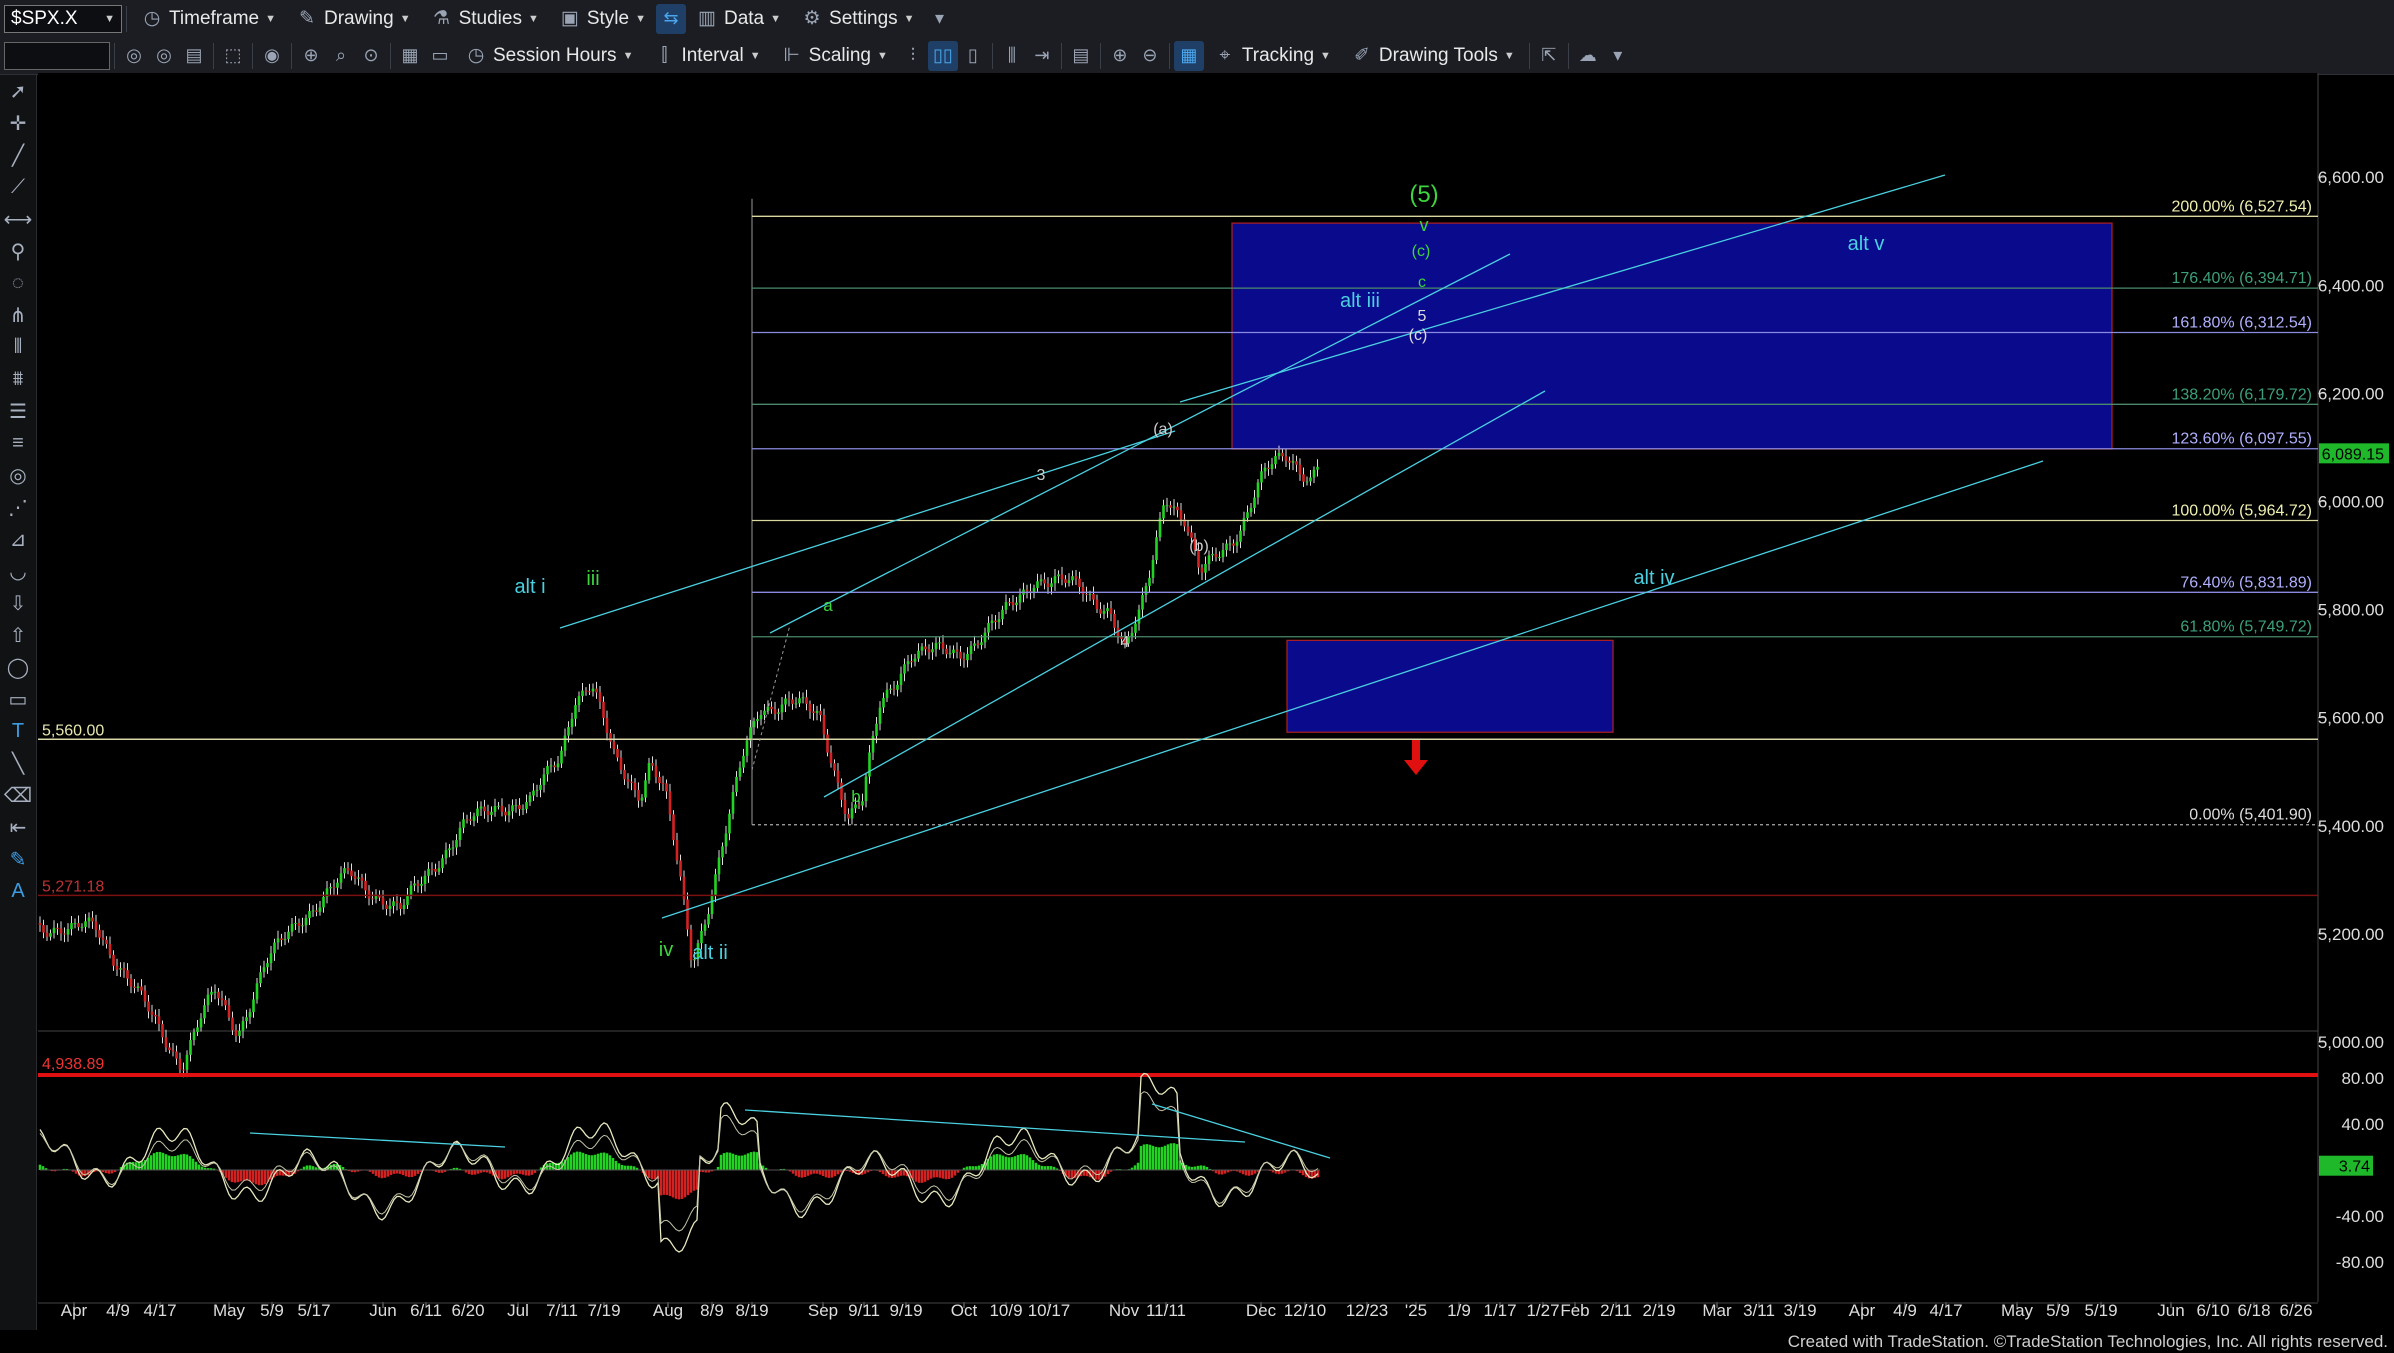 This screenshot has height=1353, width=2394. What do you see at coordinates (973, 56) in the screenshot?
I see `hollow-candle-icon: ▯` at bounding box center [973, 56].